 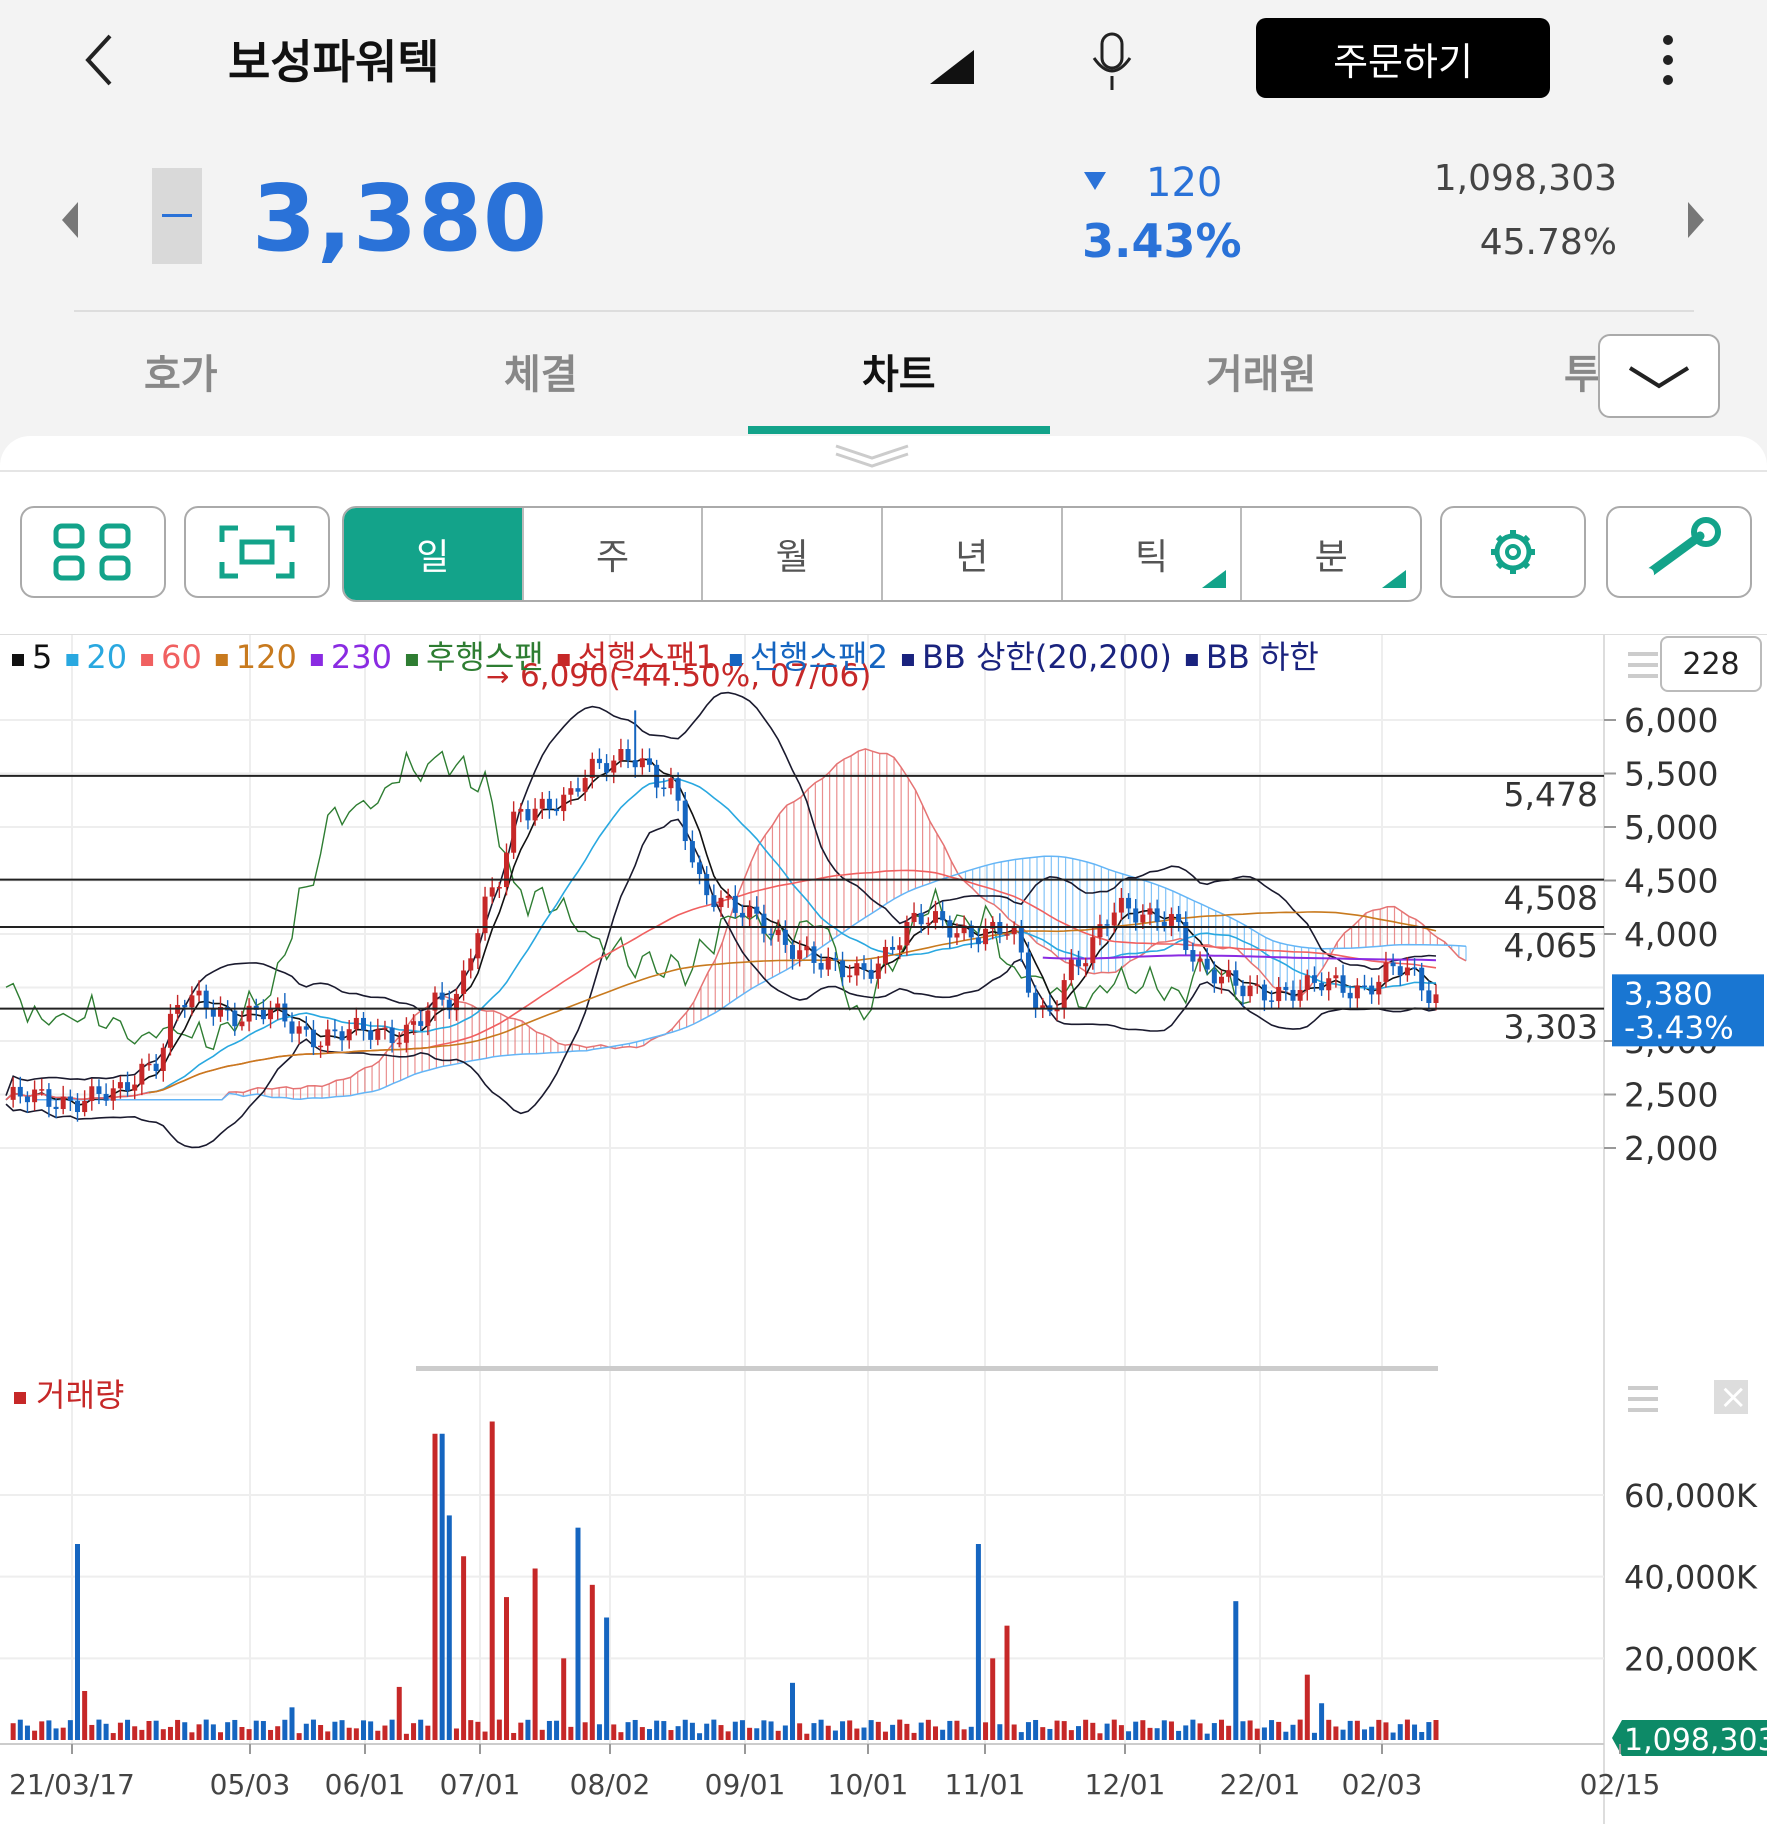 What do you see at coordinates (365, 1784) in the screenshot?
I see `date-axis-label: 06/01` at bounding box center [365, 1784].